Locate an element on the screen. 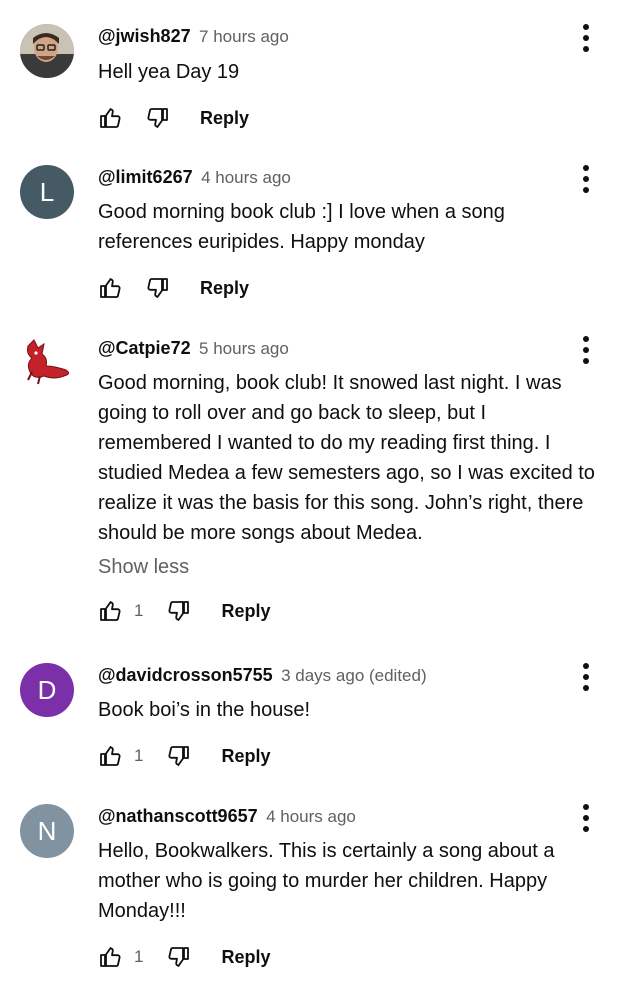  author-handle: @Catpie72 is located at coordinates (144, 348).